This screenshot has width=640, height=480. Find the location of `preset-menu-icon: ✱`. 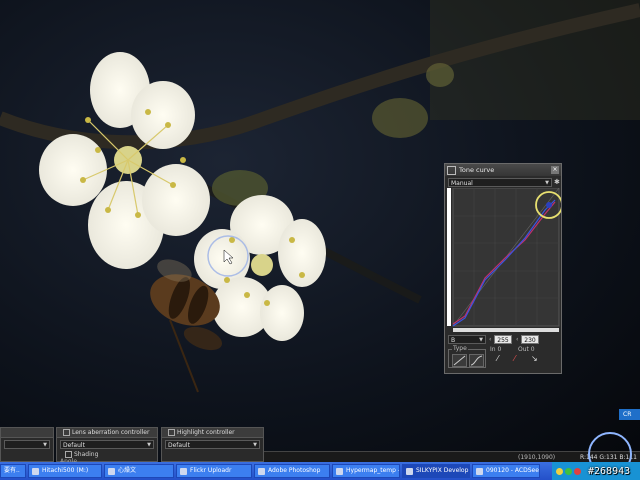

preset-menu-icon: ✱ is located at coordinates (557, 182).